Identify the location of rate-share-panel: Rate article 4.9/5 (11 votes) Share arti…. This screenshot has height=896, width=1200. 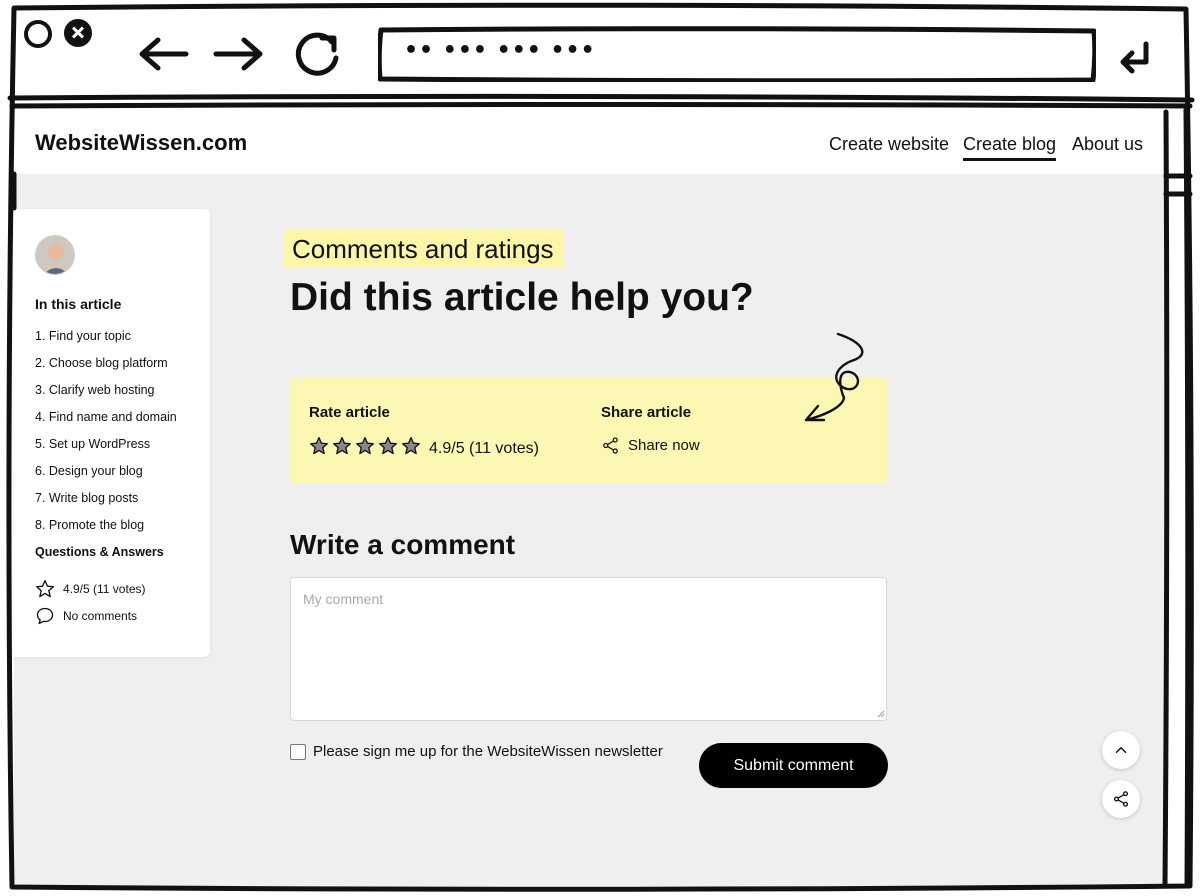
(588, 431).